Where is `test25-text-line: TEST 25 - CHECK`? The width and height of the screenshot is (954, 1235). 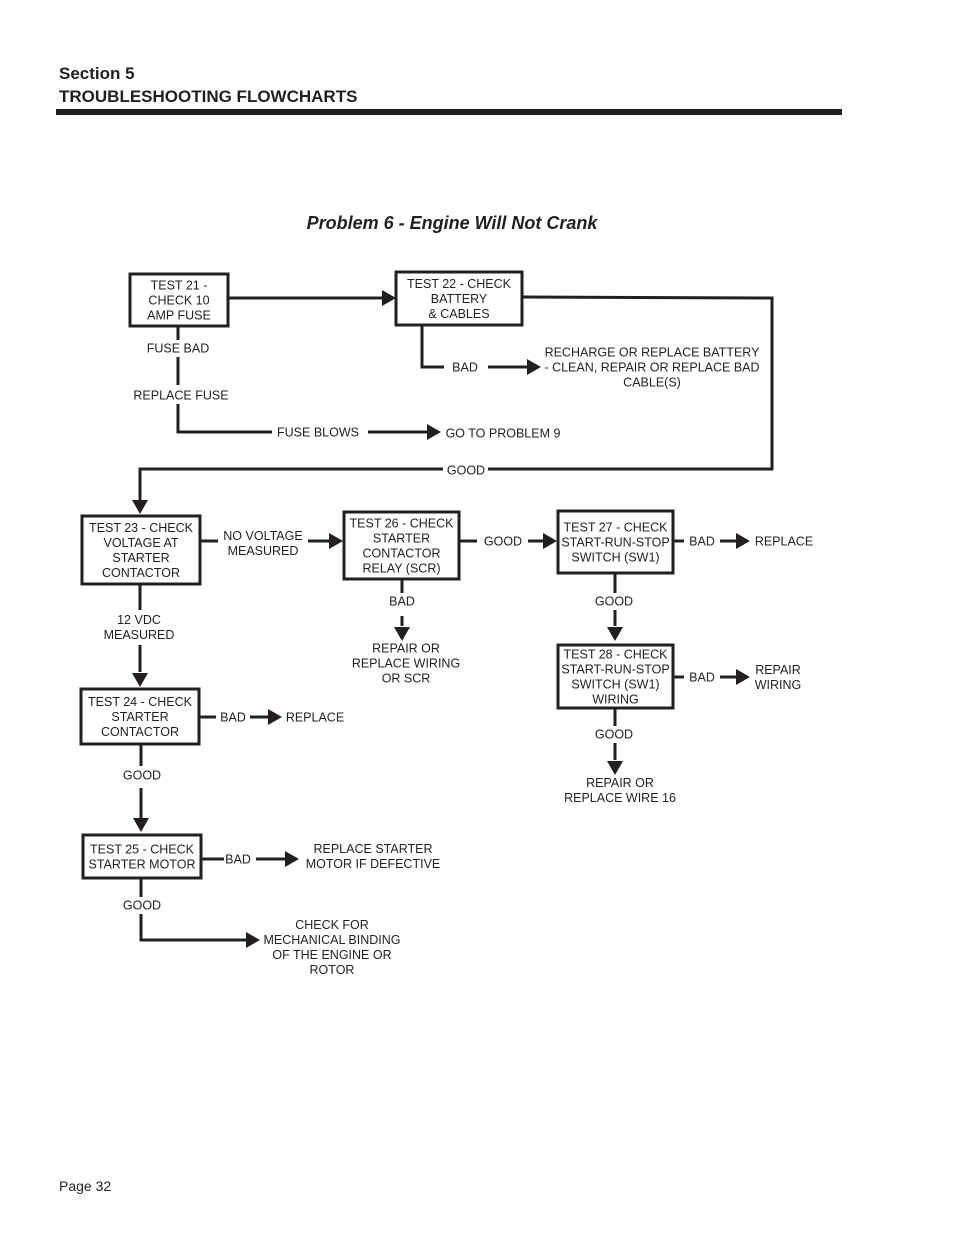
test25-text-line: TEST 25 - CHECK is located at coordinates (142, 850).